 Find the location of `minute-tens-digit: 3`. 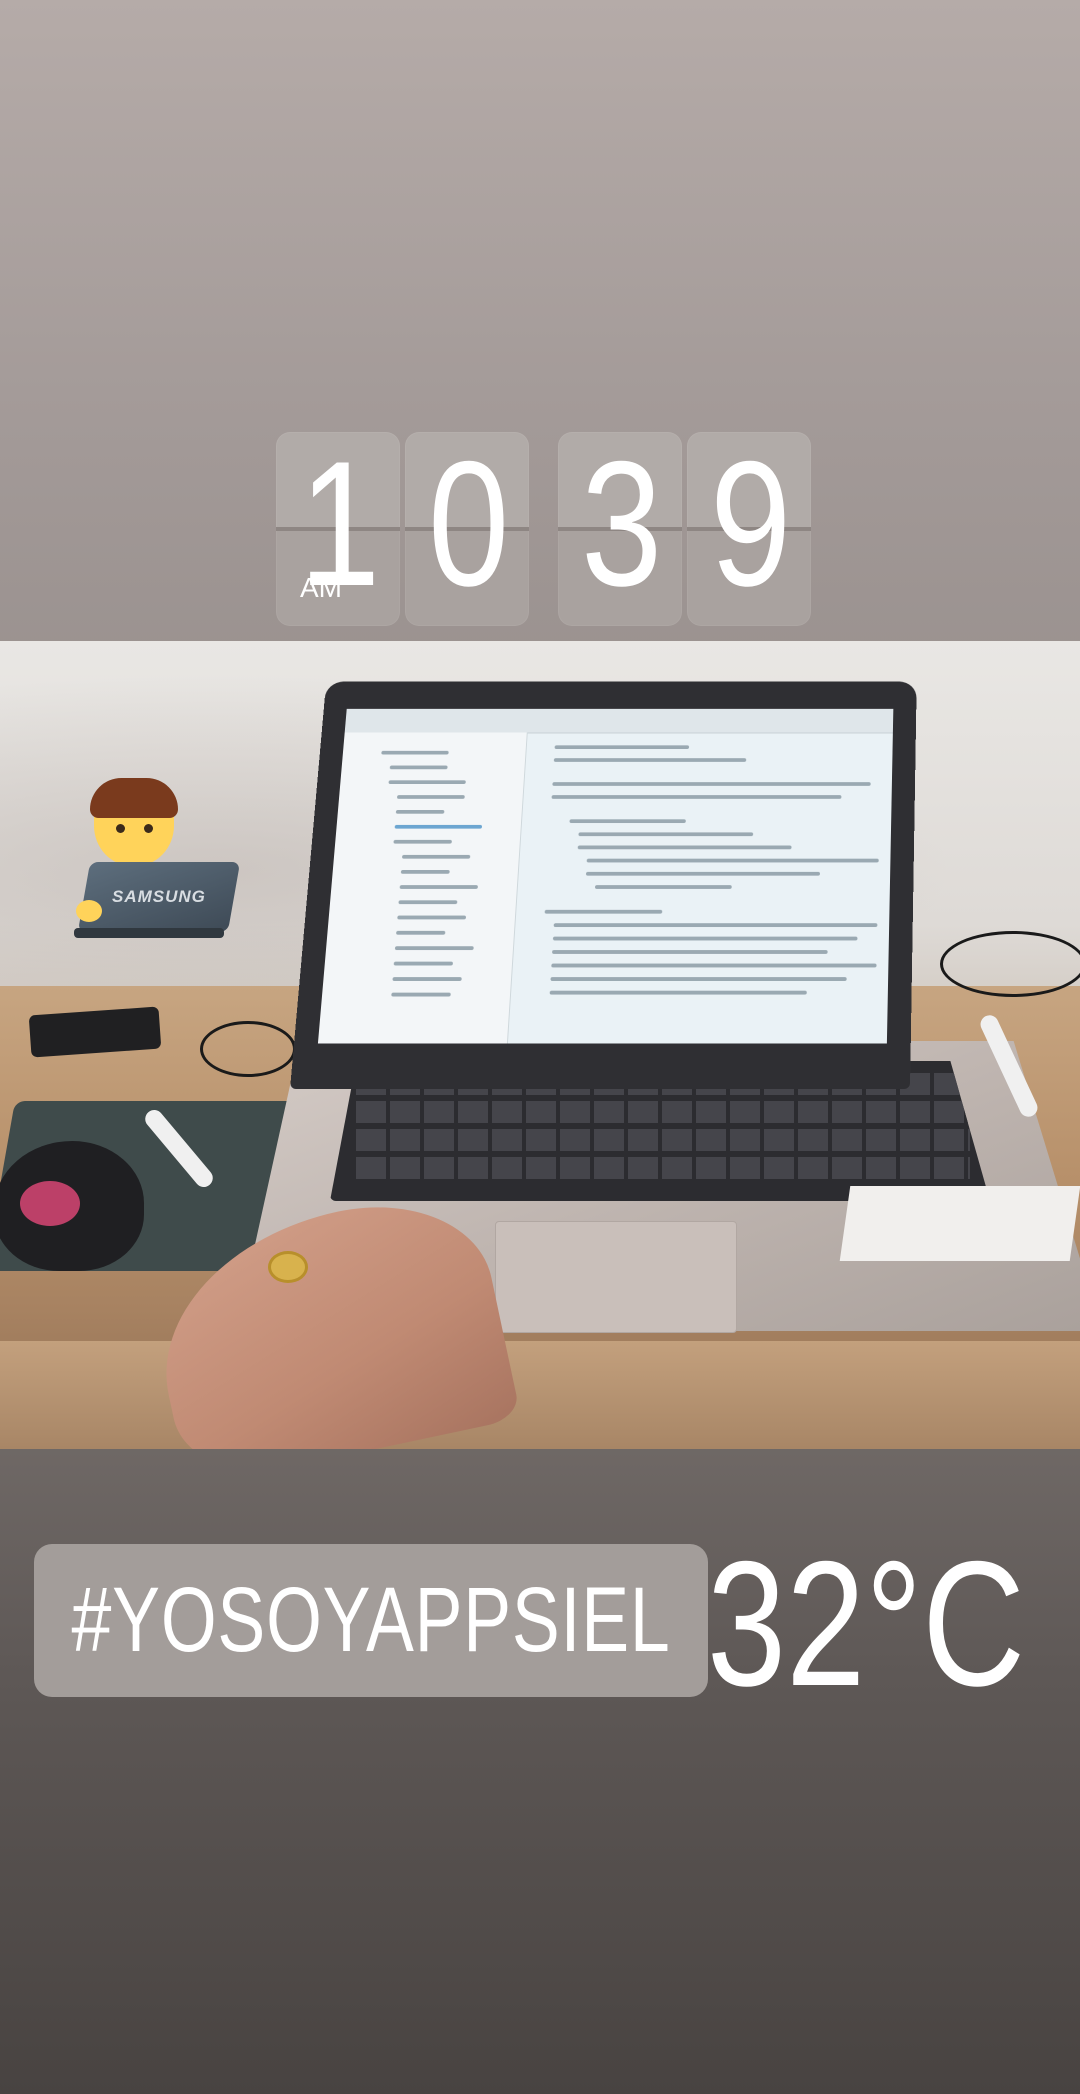

minute-tens-digit: 3 is located at coordinates (621, 527).